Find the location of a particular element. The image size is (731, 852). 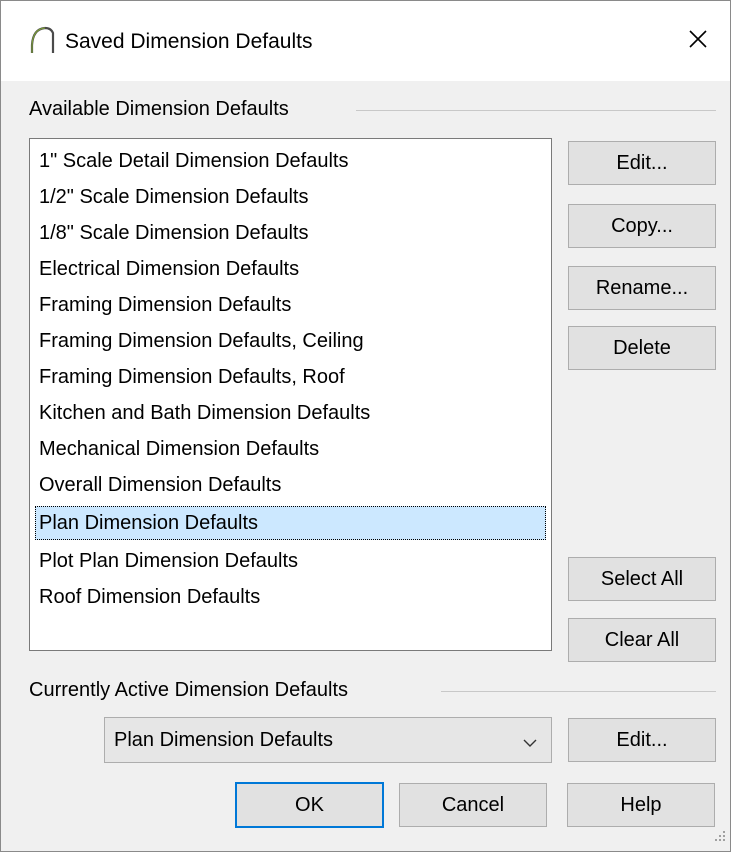

help-button: Help is located at coordinates (641, 805).